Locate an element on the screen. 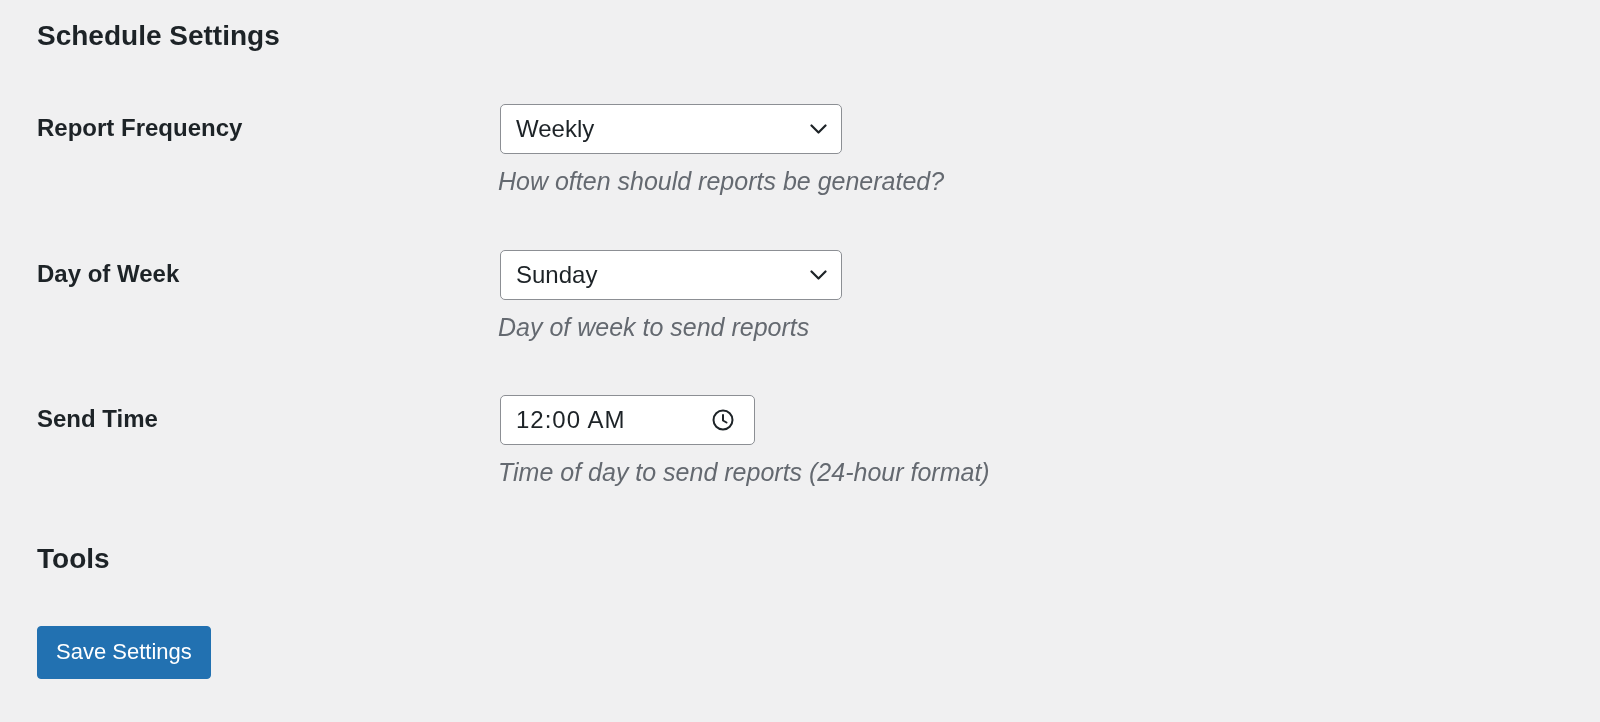 The width and height of the screenshot is (1600, 722). field-label: Day of Week is located at coordinates (108, 273).